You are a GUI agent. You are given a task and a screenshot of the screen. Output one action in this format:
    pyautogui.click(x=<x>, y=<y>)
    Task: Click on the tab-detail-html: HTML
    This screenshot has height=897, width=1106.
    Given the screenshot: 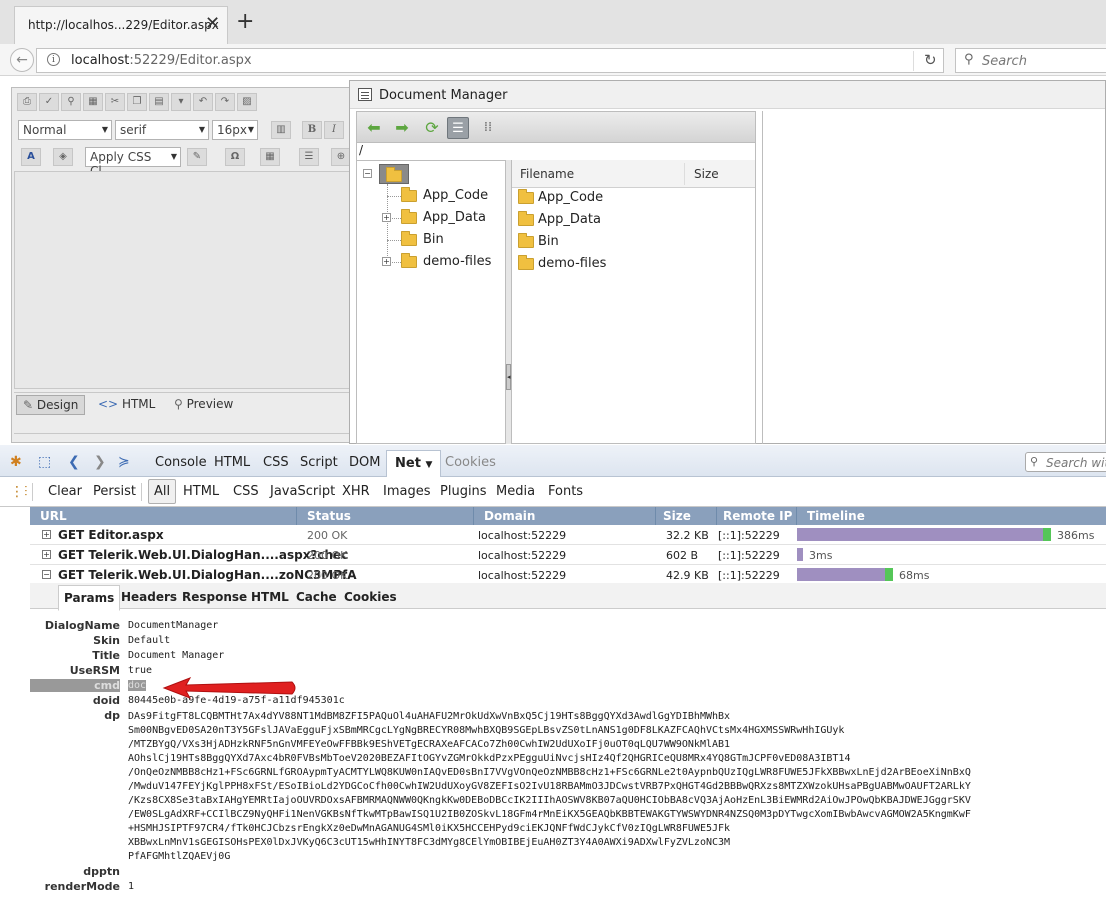 What is the action you would take?
    pyautogui.click(x=270, y=597)
    